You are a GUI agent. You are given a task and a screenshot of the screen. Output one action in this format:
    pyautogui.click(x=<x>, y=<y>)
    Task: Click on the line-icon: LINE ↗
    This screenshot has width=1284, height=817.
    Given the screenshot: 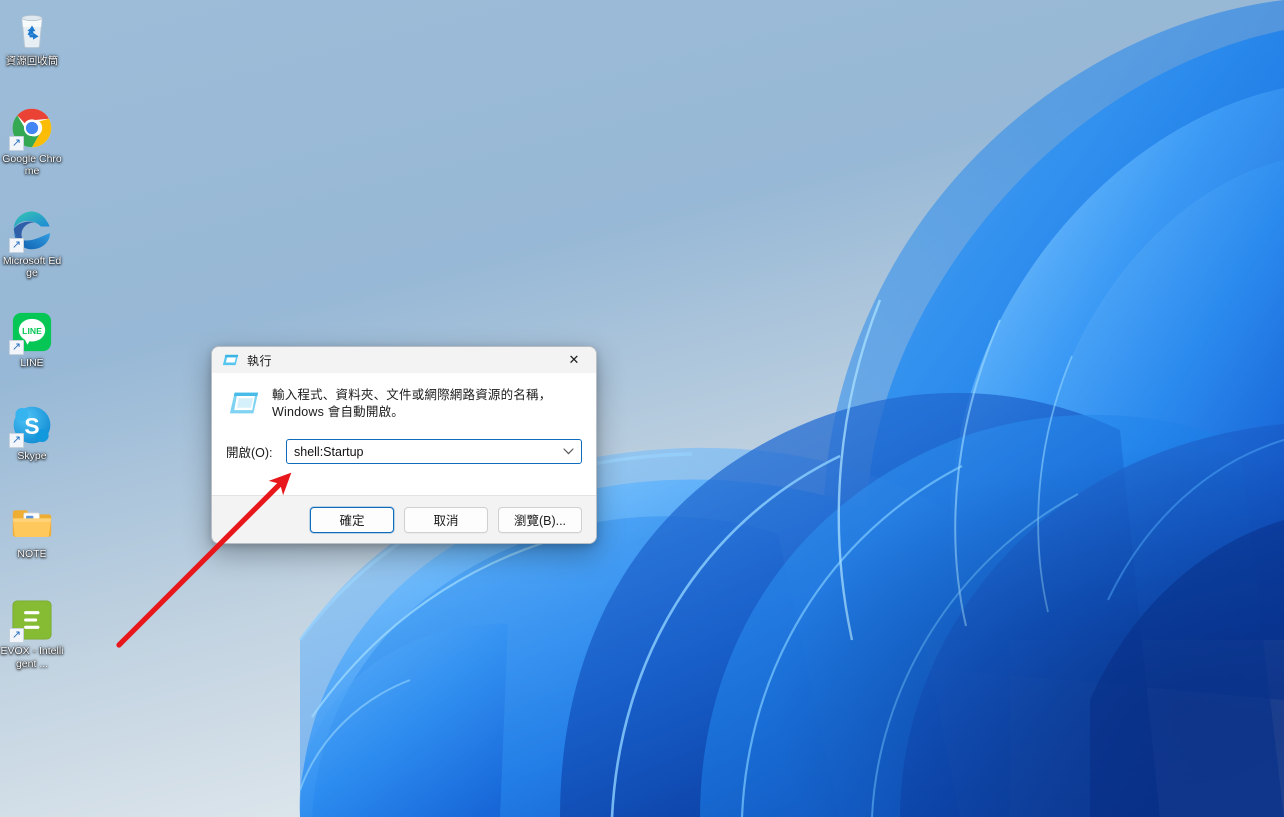 What is the action you would take?
    pyautogui.click(x=31, y=332)
    